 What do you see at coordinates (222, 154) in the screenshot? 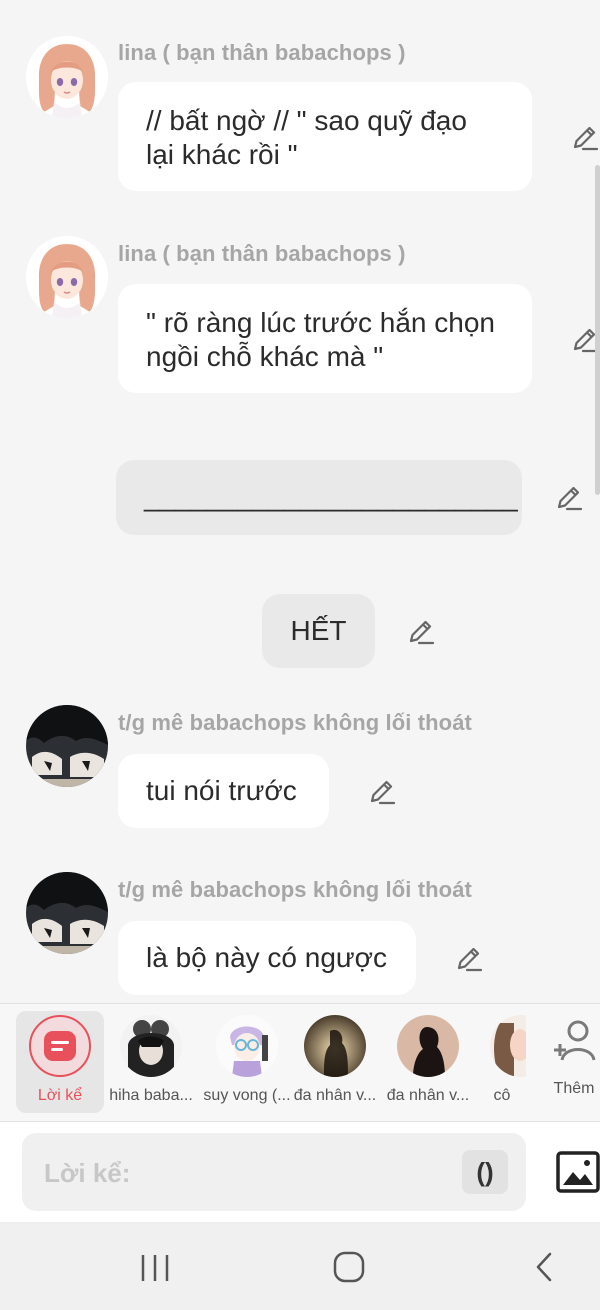
I see `message-line: lại khác rồi "` at bounding box center [222, 154].